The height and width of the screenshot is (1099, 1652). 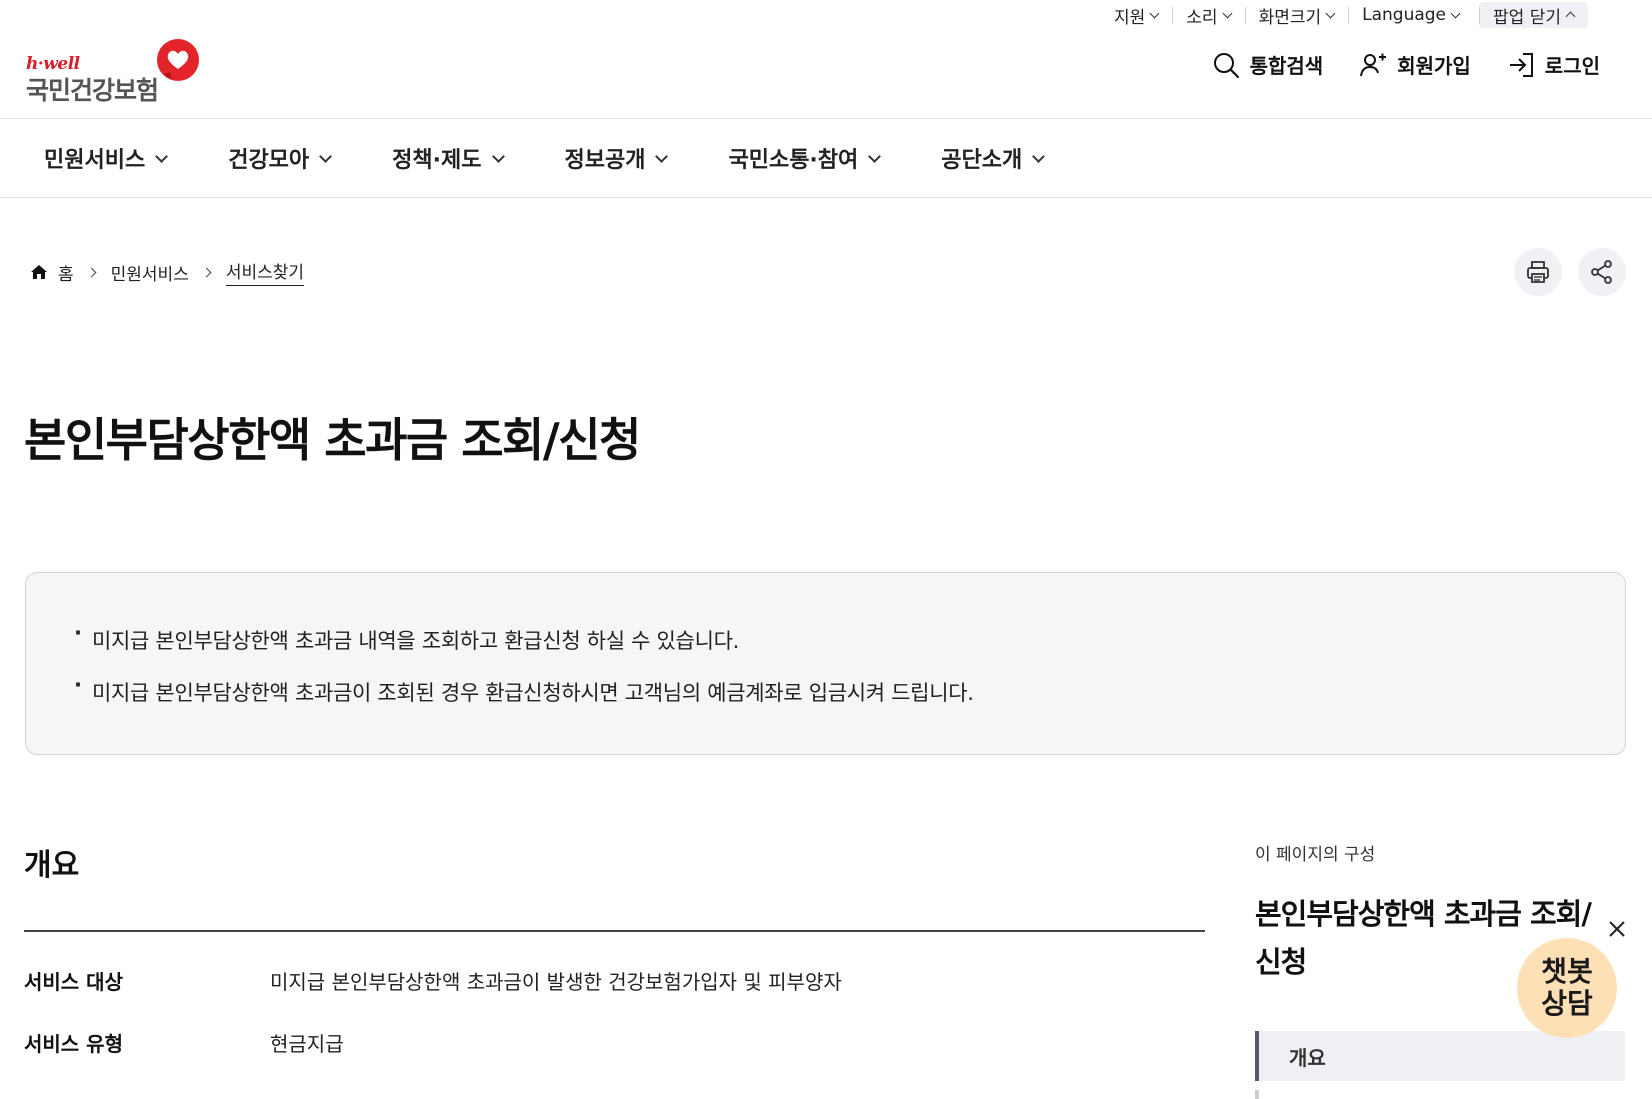 What do you see at coordinates (1521, 64) in the screenshot?
I see `login-icon` at bounding box center [1521, 64].